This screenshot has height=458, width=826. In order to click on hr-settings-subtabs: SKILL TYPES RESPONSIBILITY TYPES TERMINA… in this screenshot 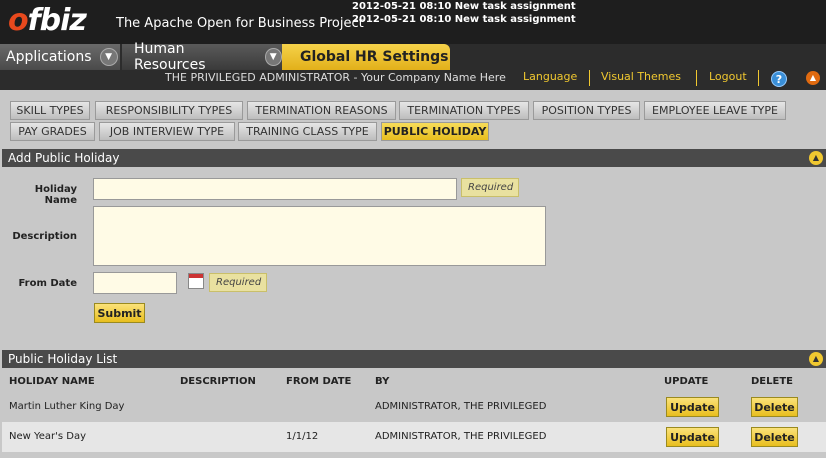, I will do `click(413, 117)`.